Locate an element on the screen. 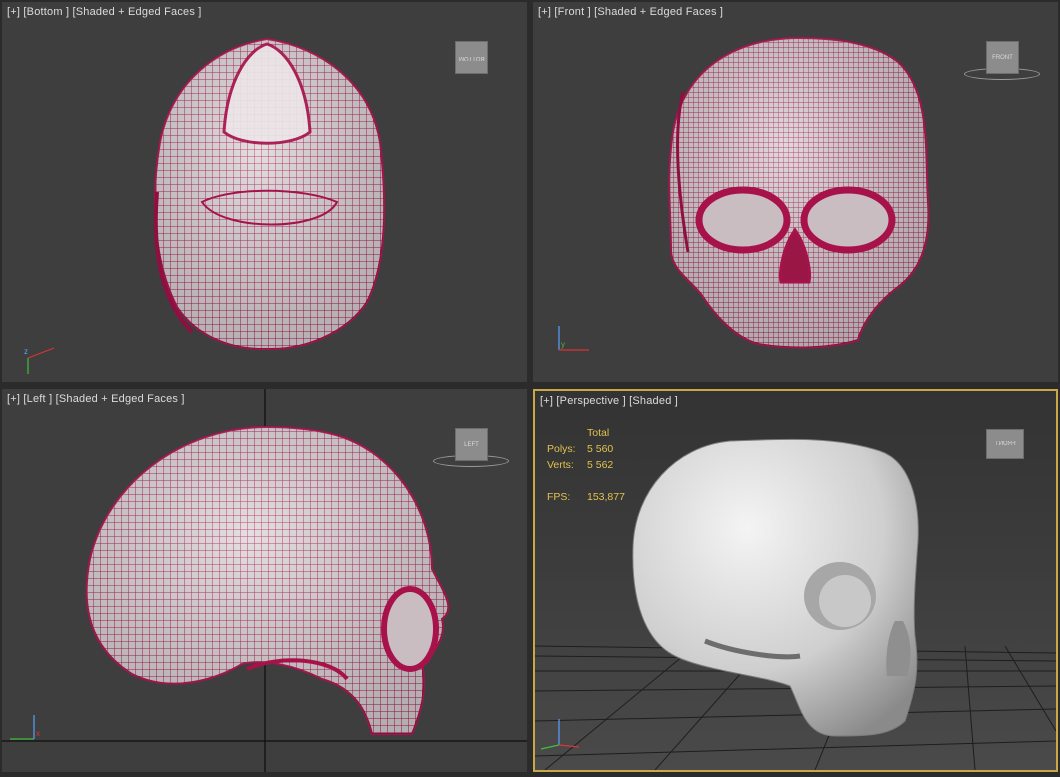 This screenshot has height=777, width=1060. viewcube-left: LEFT is located at coordinates (471, 444).